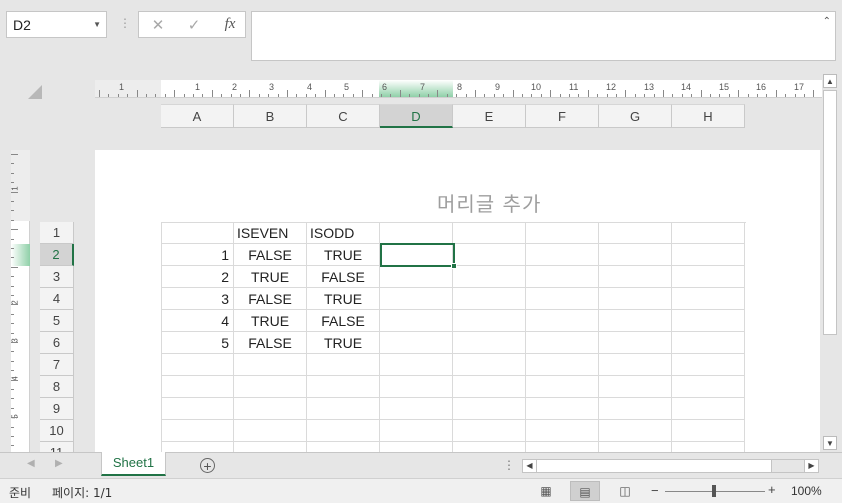  What do you see at coordinates (31, 463) in the screenshot?
I see `tab-scroll-left-icon: ◀` at bounding box center [31, 463].